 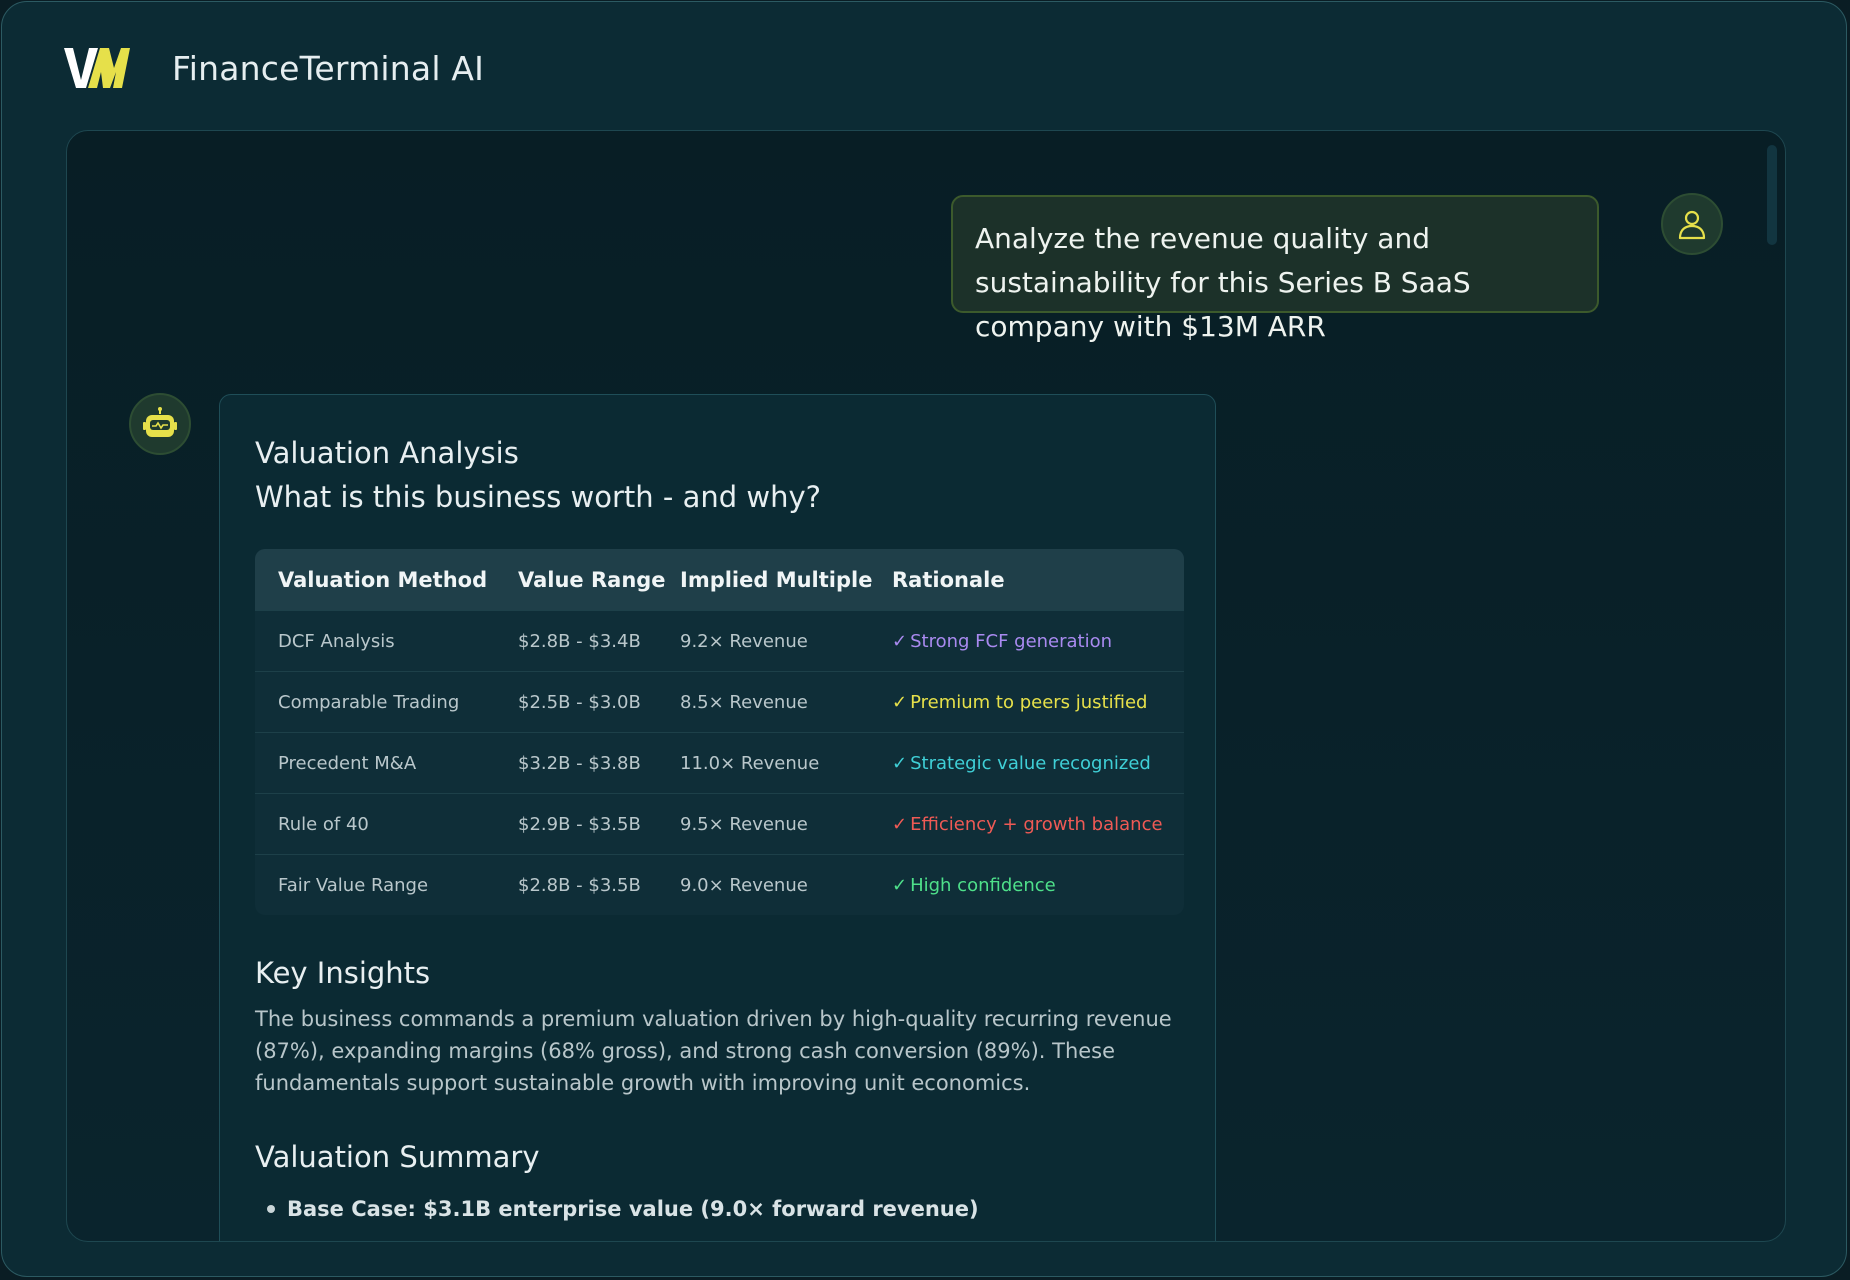 I want to click on cell-method: Rule of 40, so click(x=323, y=824).